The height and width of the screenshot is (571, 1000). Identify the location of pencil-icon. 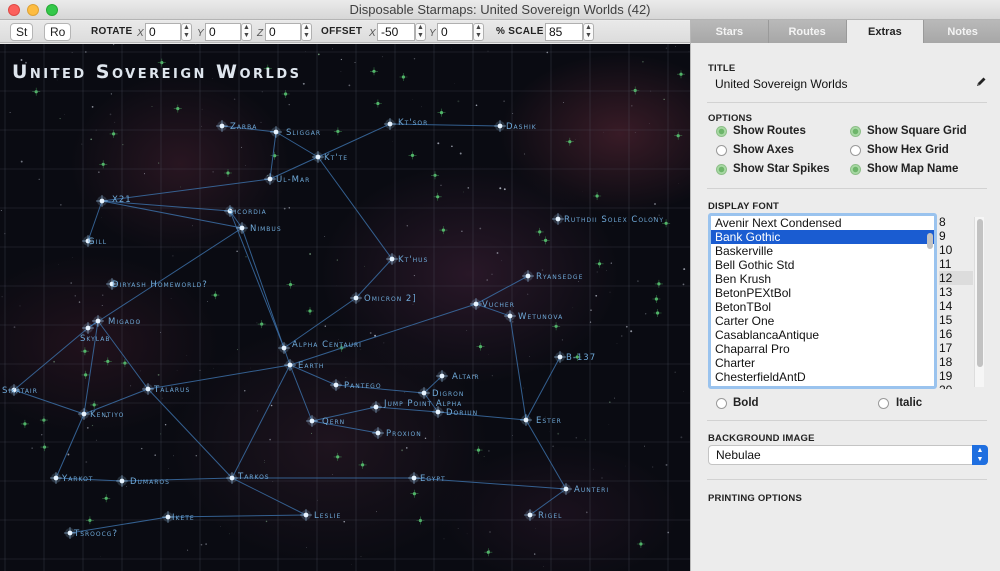
(981, 82).